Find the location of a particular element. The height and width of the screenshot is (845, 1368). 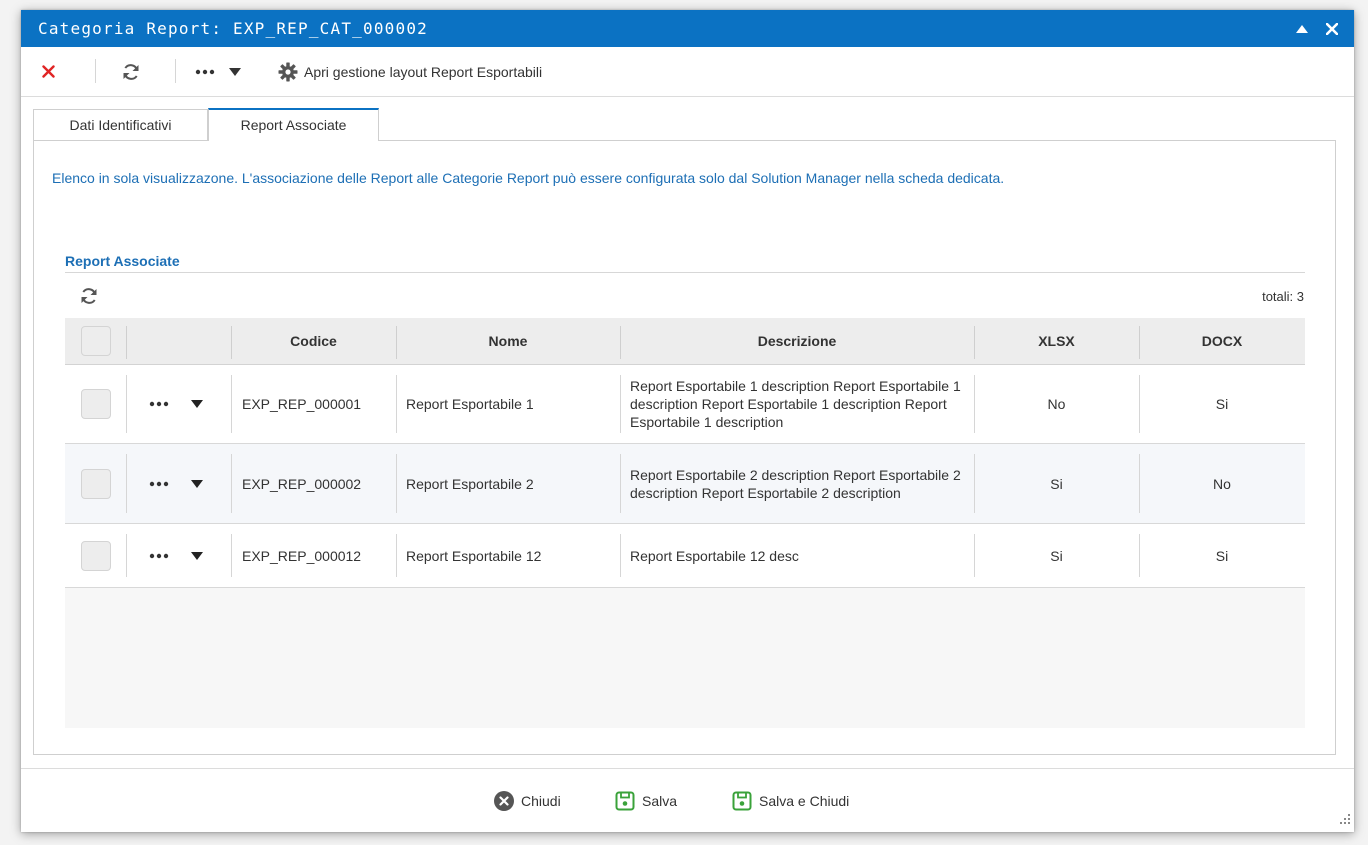

column-header-descrizione: Descrizione is located at coordinates (797, 341).